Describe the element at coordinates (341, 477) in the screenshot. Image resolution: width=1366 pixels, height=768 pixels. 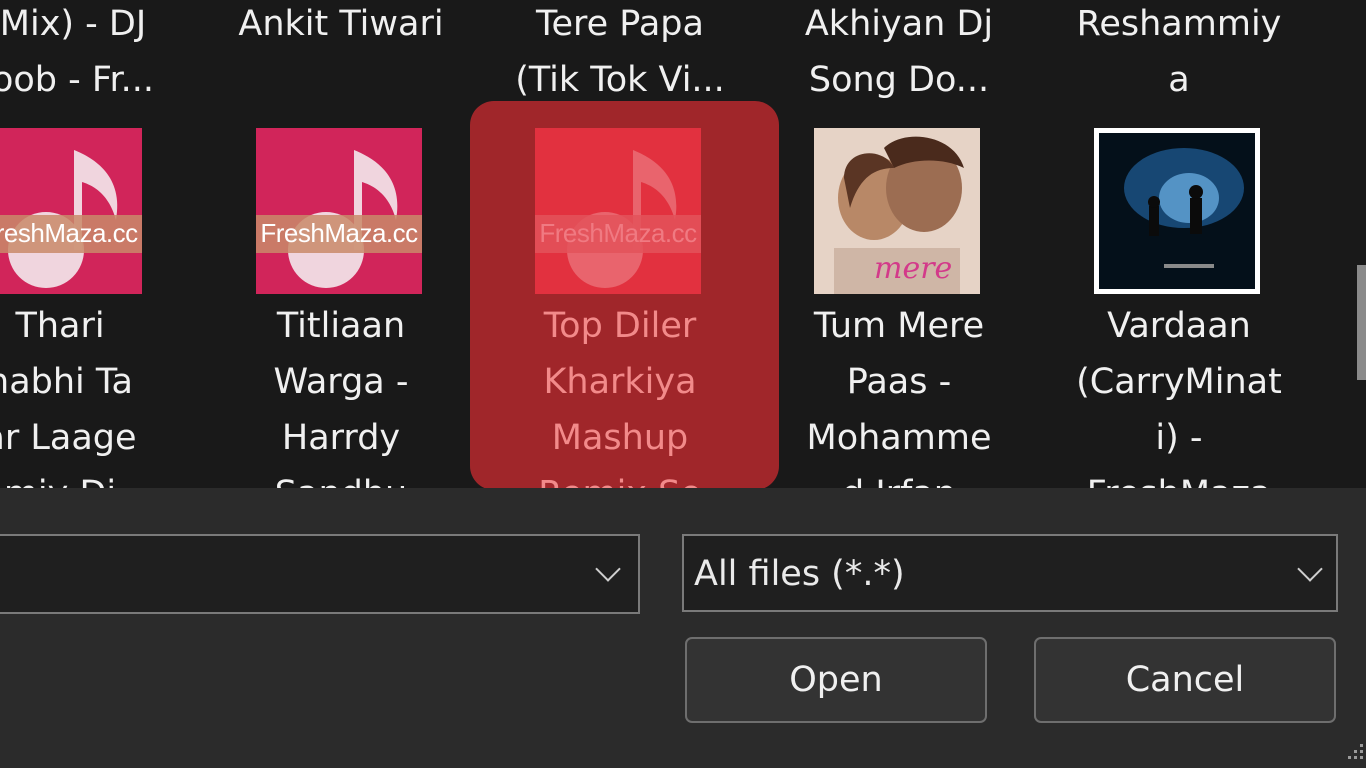
I see `file-name-line: Sandhu` at that location.